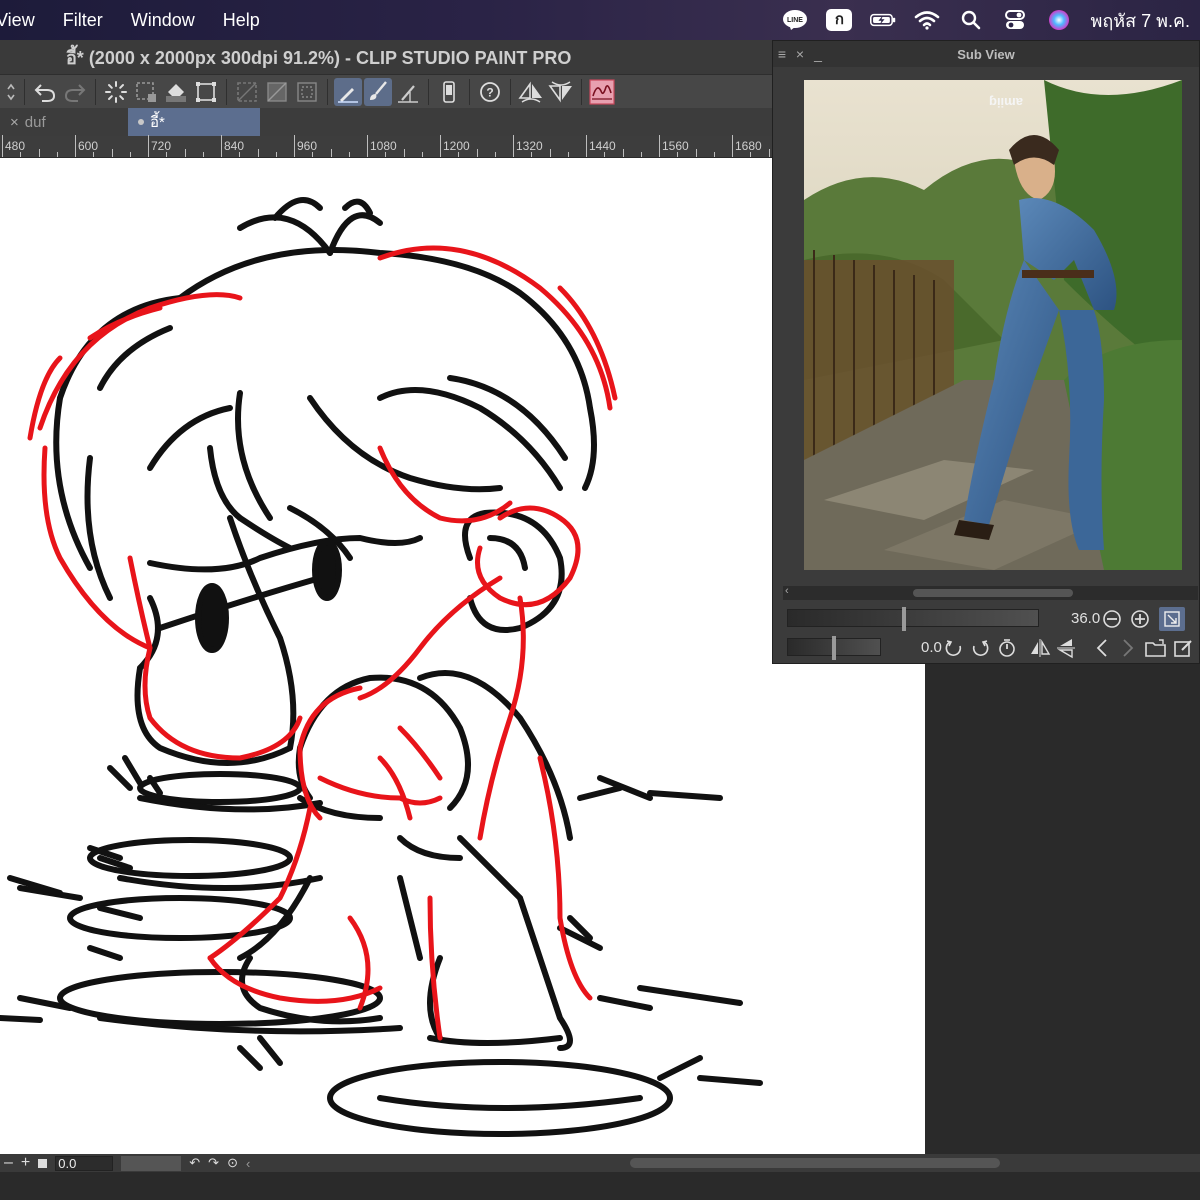  I want to click on siri-icon, so click(1059, 20).